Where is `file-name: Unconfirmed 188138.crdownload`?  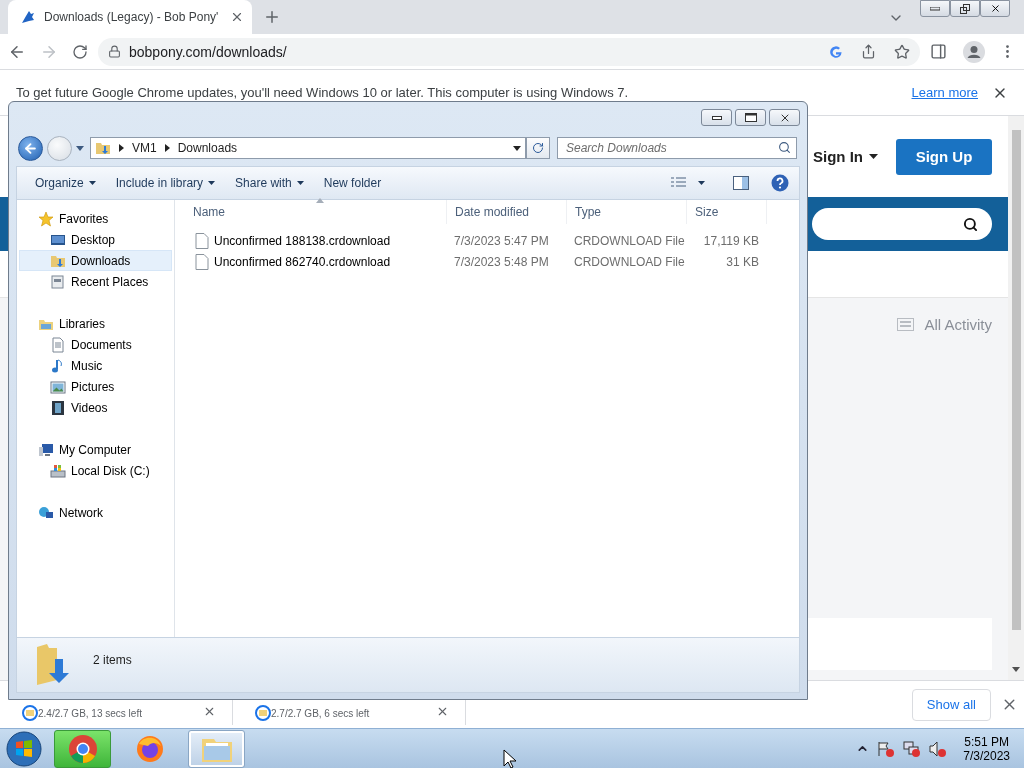 file-name: Unconfirmed 188138.crdownload is located at coordinates (302, 240).